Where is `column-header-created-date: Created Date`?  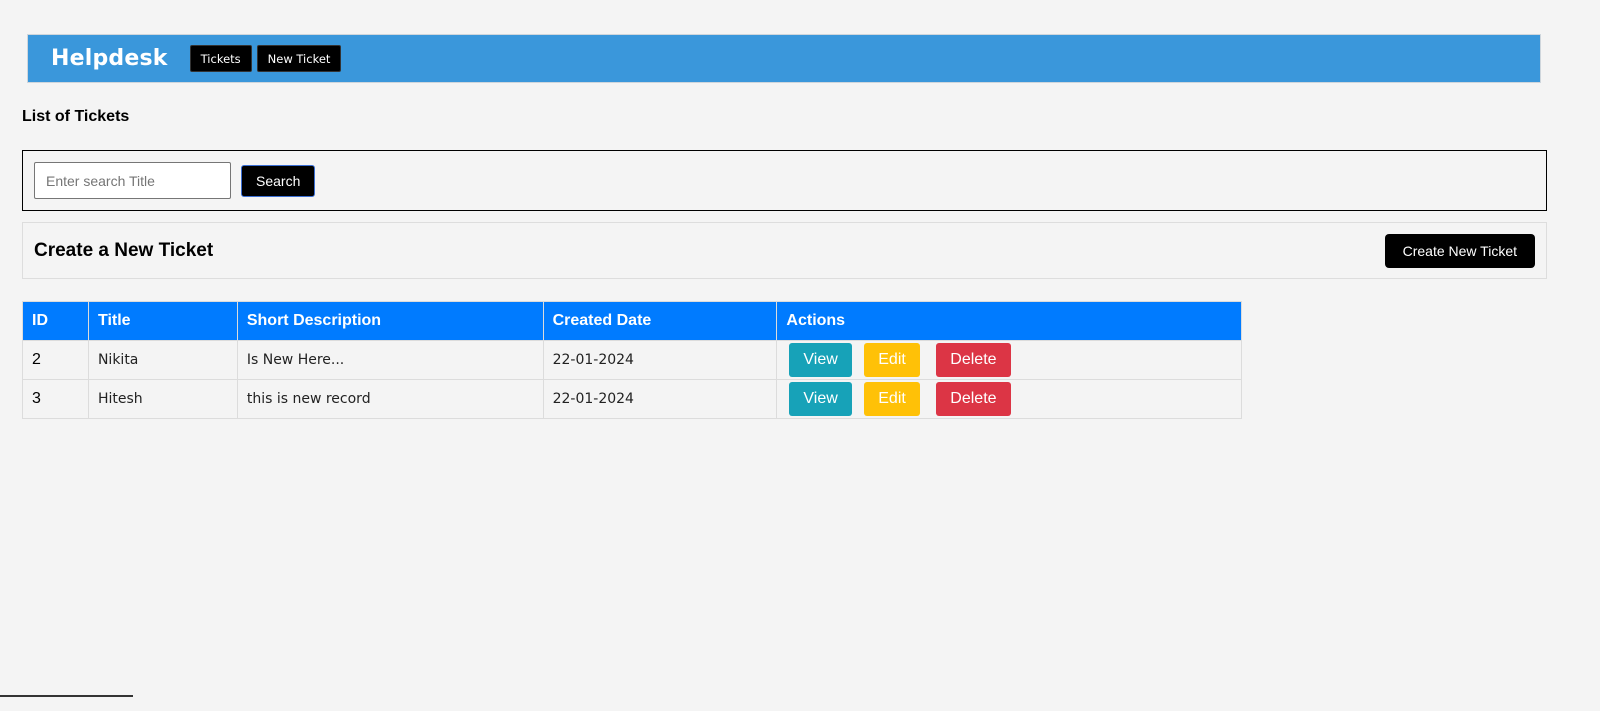
column-header-created-date: Created Date is located at coordinates (660, 321).